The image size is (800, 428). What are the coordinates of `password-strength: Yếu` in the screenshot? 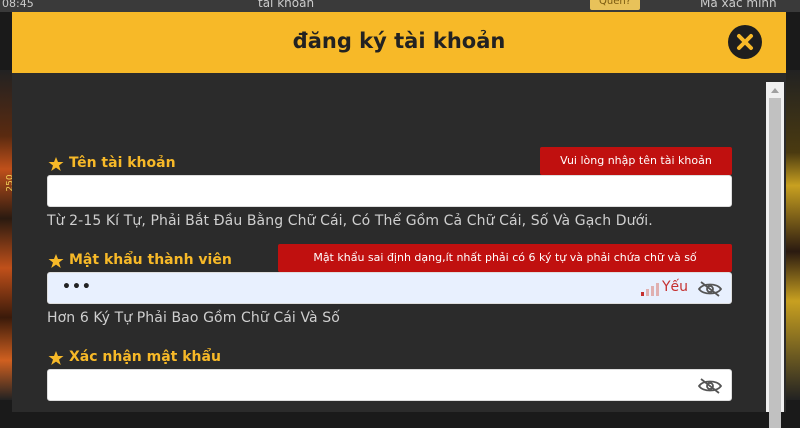 It's located at (675, 287).